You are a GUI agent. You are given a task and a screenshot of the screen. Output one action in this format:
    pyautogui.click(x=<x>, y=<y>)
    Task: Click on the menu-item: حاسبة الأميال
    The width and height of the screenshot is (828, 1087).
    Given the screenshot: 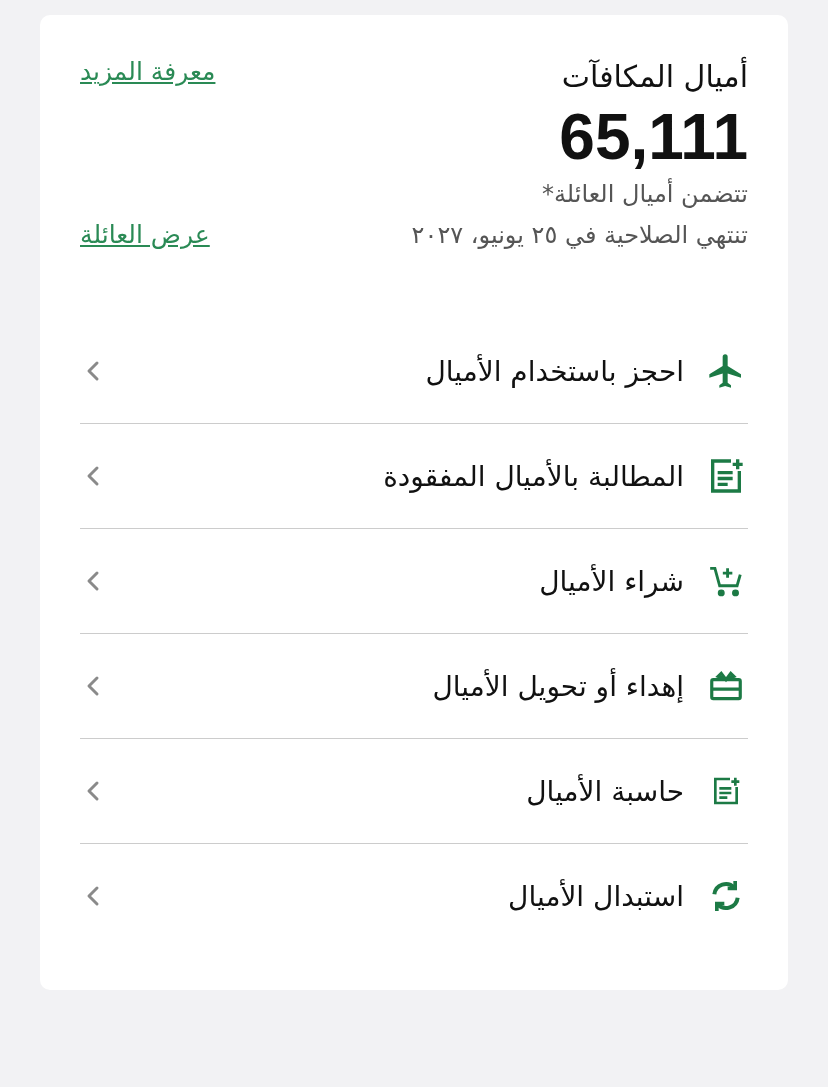 What is the action you would take?
    pyautogui.click(x=414, y=791)
    